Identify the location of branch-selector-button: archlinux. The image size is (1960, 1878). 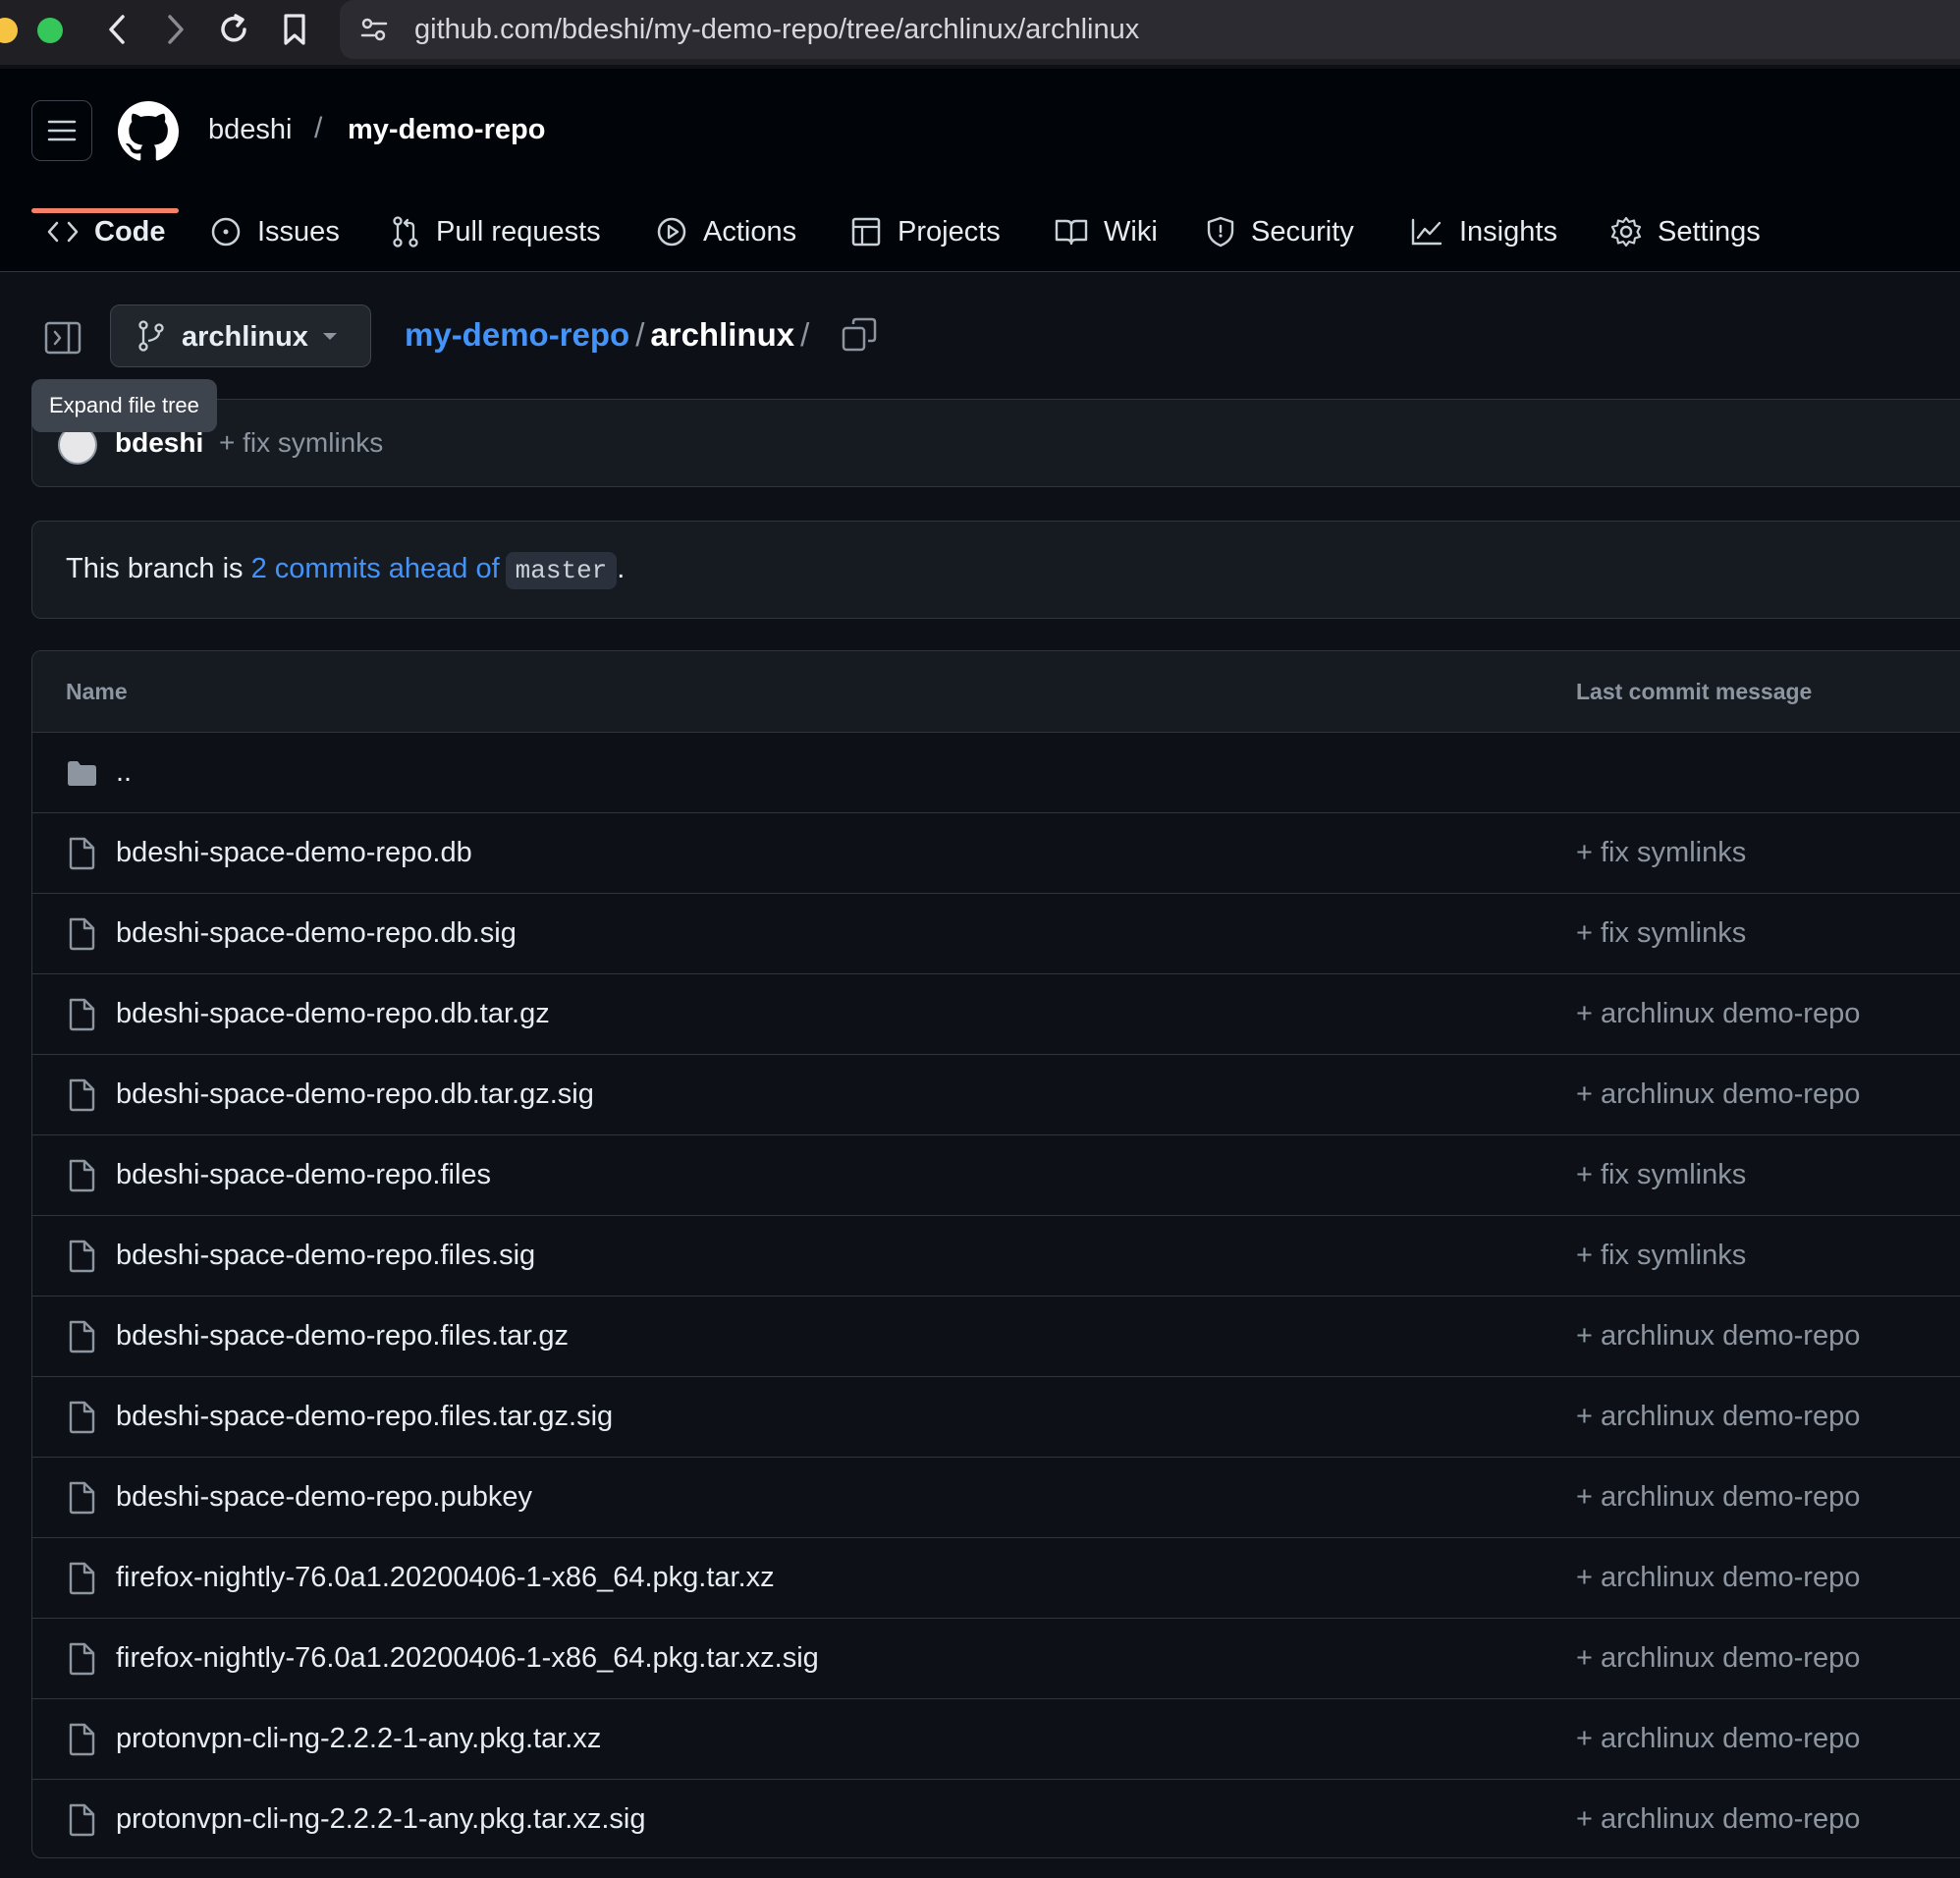
(240, 335).